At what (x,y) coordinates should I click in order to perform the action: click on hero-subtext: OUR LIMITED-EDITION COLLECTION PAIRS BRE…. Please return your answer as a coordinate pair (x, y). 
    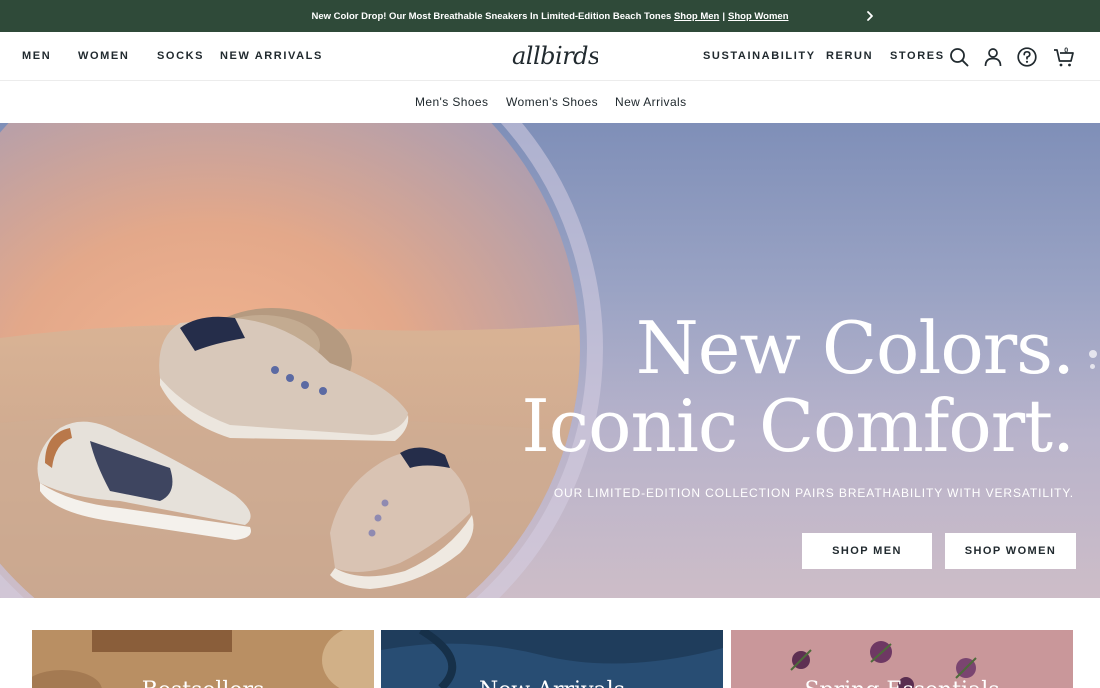
    Looking at the image, I should click on (813, 493).